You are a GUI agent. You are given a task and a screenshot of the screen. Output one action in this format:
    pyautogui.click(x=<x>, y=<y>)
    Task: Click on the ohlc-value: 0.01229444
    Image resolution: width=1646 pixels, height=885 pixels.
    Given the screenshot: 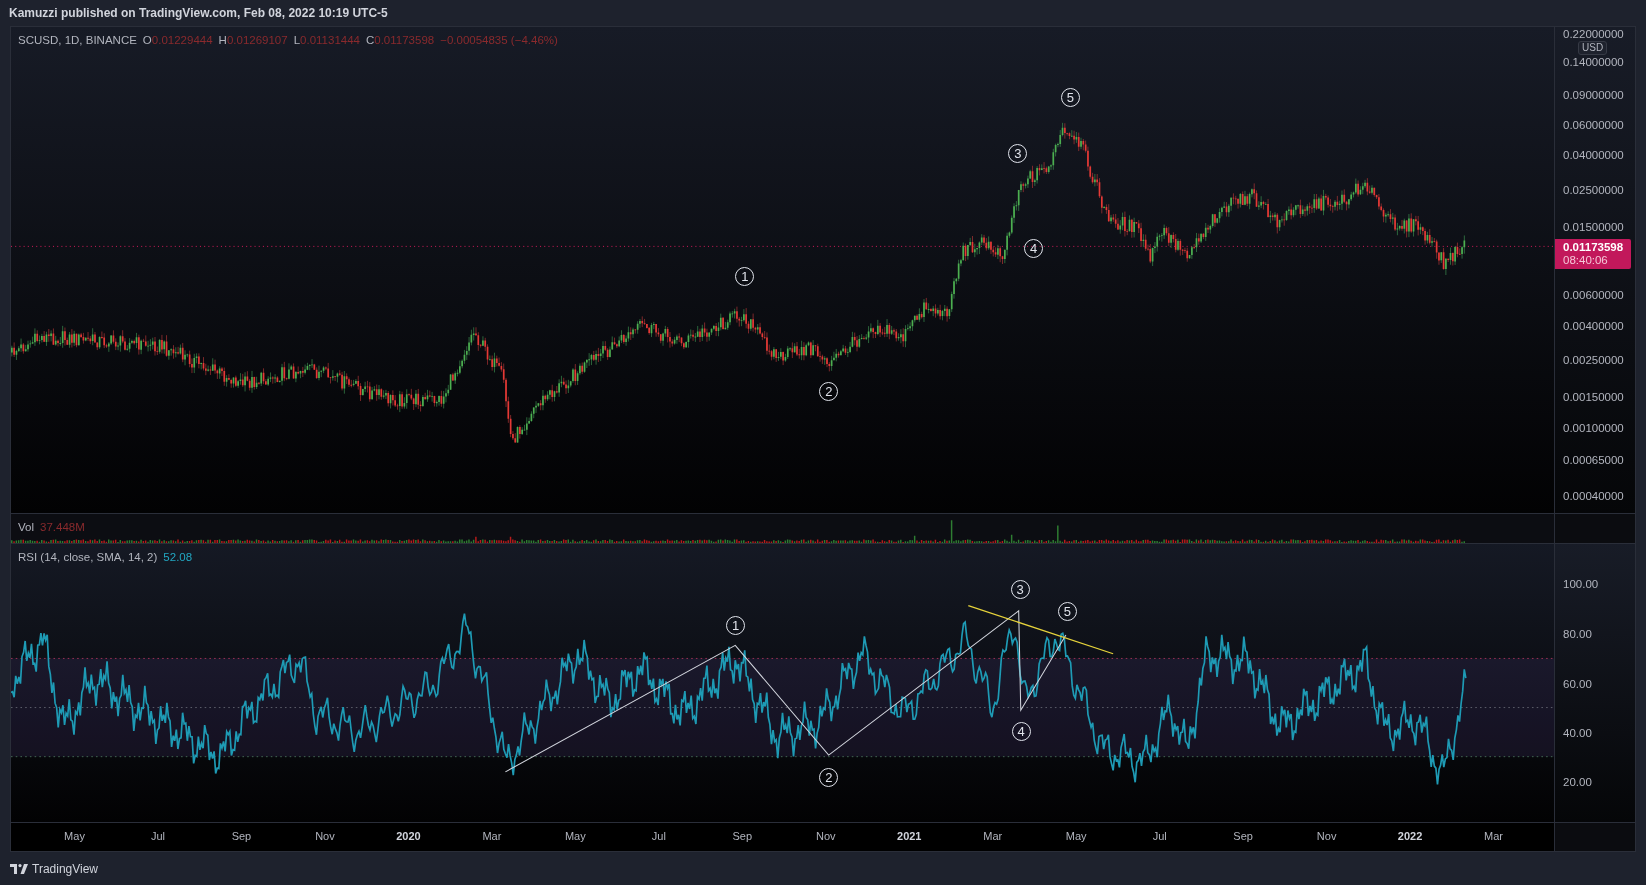 What is the action you would take?
    pyautogui.click(x=182, y=40)
    